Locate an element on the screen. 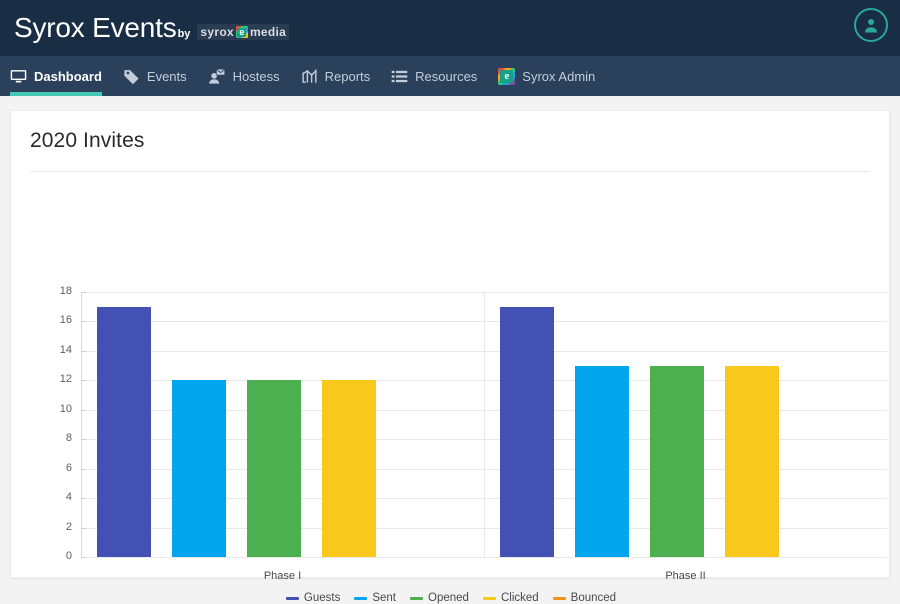 The image size is (900, 604). legend-swatch-opened is located at coordinates (417, 598).